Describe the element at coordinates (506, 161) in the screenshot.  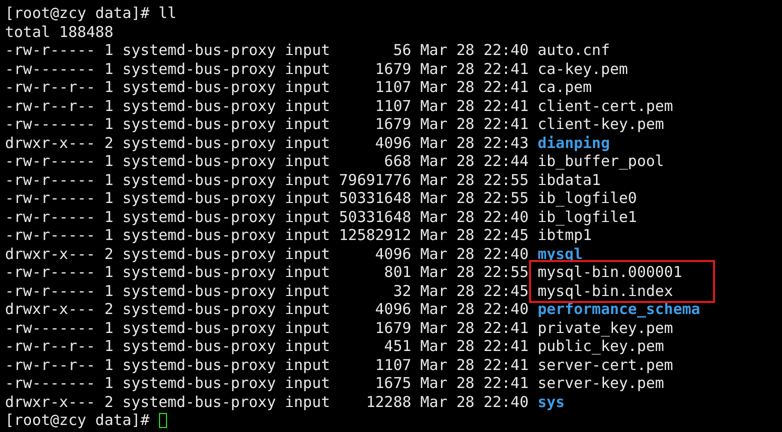
I see `time-text: 22:44` at that location.